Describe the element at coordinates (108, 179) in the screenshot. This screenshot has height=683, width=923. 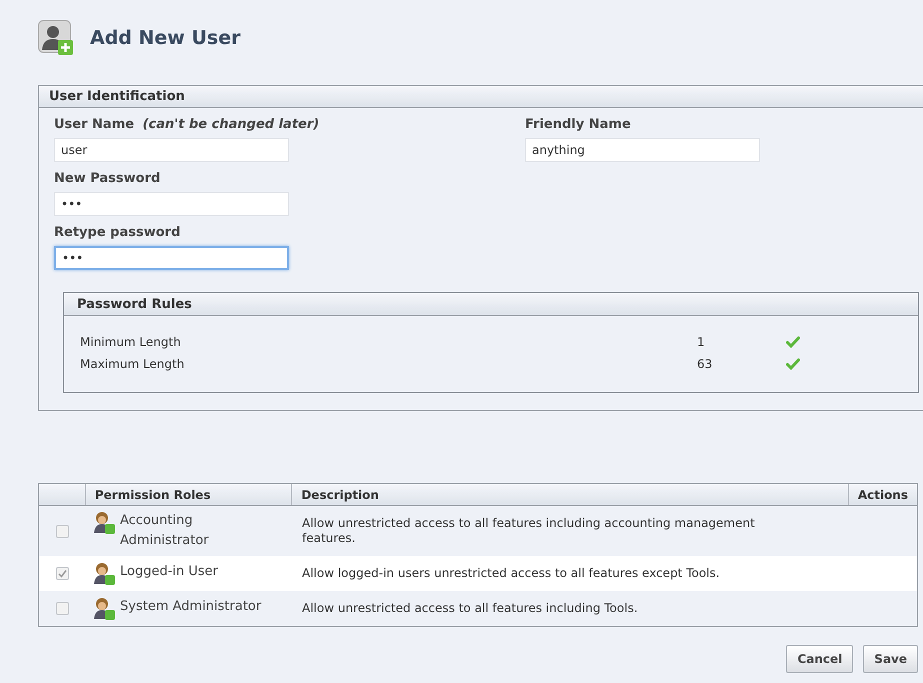
I see `field-label: New Password` at that location.